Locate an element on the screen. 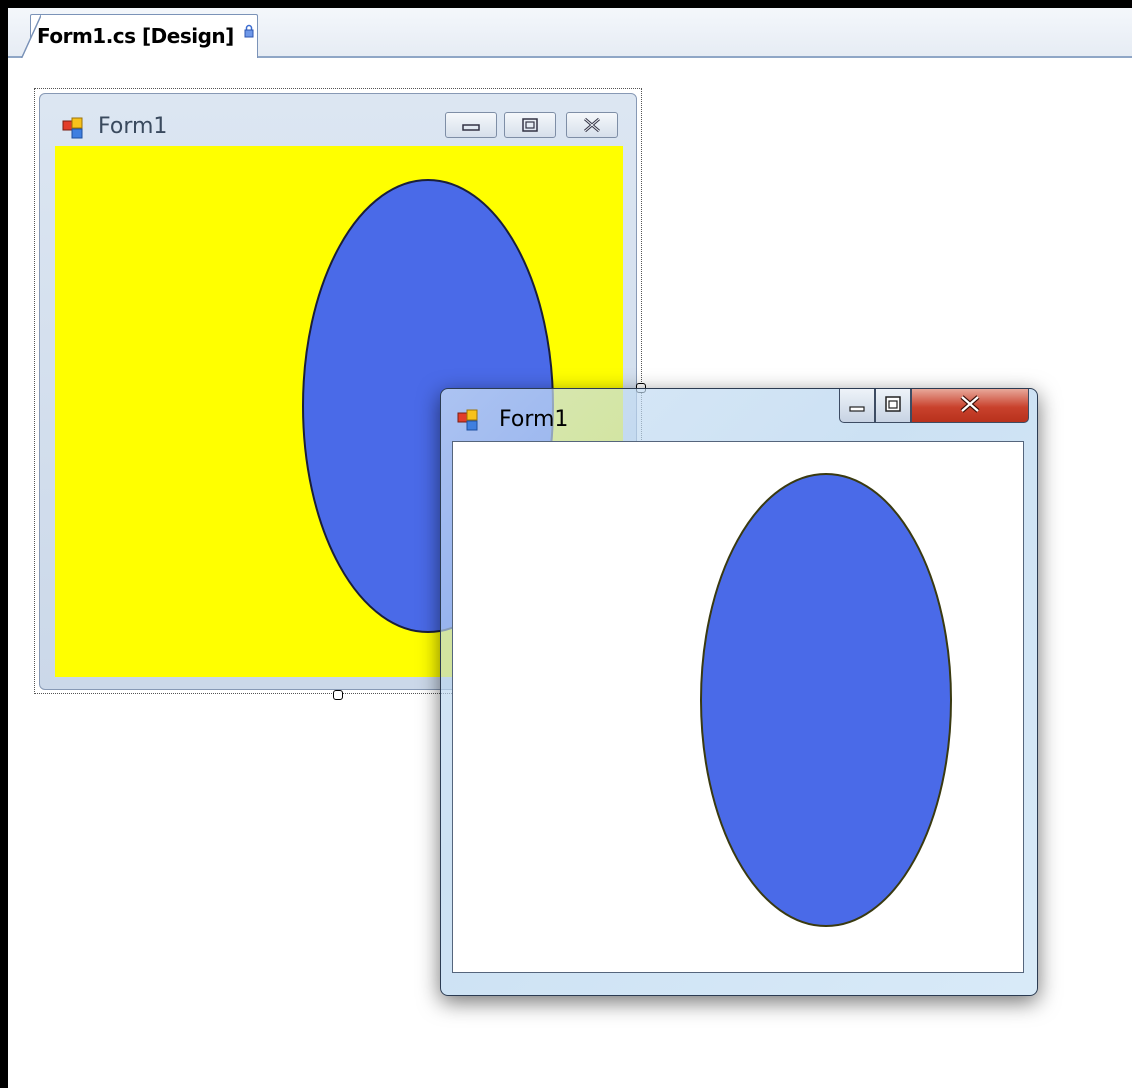 Image resolution: width=1132 pixels, height=1088 pixels. runtime-minimize-button is located at coordinates (857, 406).